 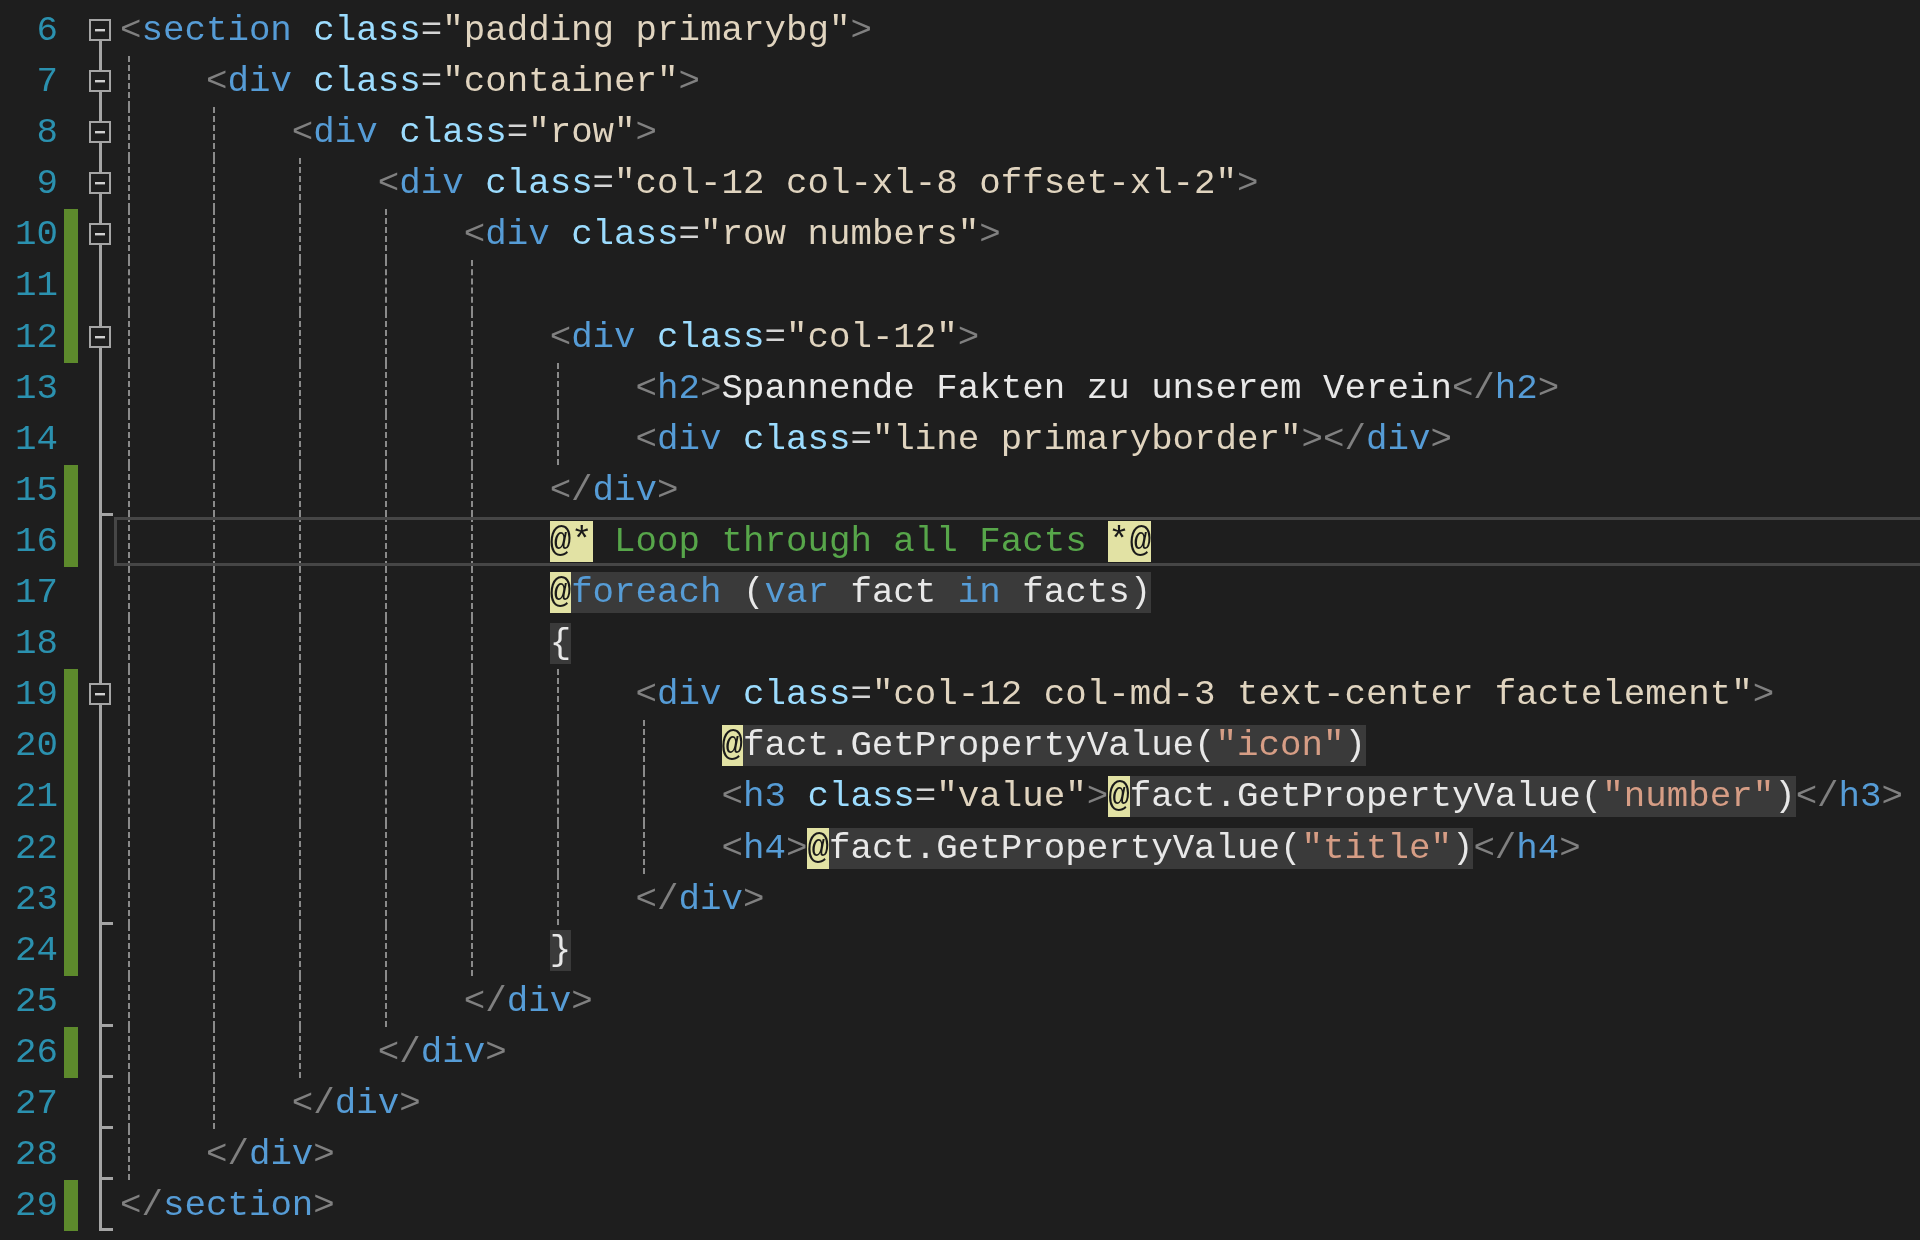 What do you see at coordinates (850, 541) in the screenshot?
I see `code-line: @* Loop through all Facts *@` at bounding box center [850, 541].